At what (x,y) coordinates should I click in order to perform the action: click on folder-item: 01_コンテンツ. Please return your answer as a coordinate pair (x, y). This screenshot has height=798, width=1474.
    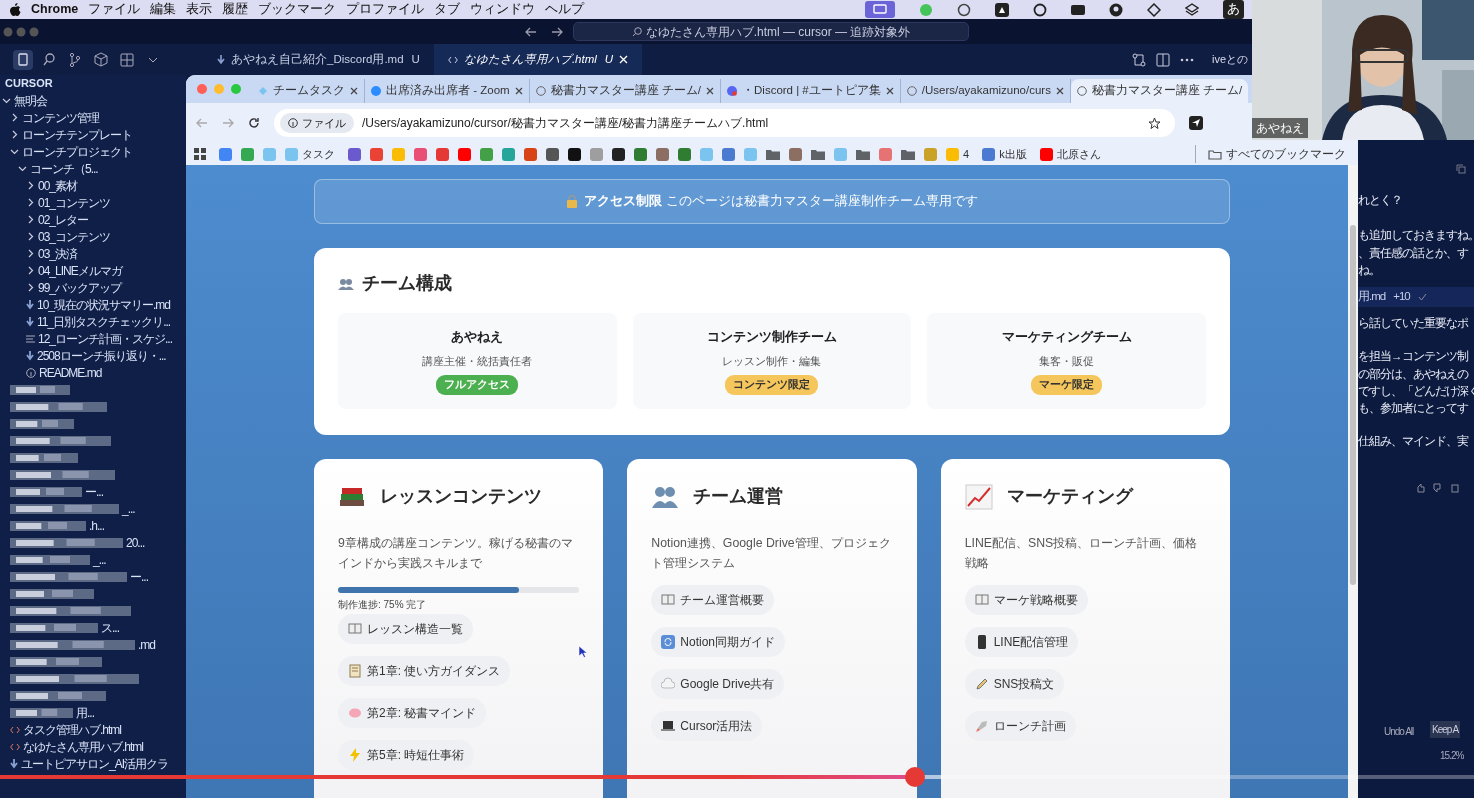
    Looking at the image, I should click on (74, 202).